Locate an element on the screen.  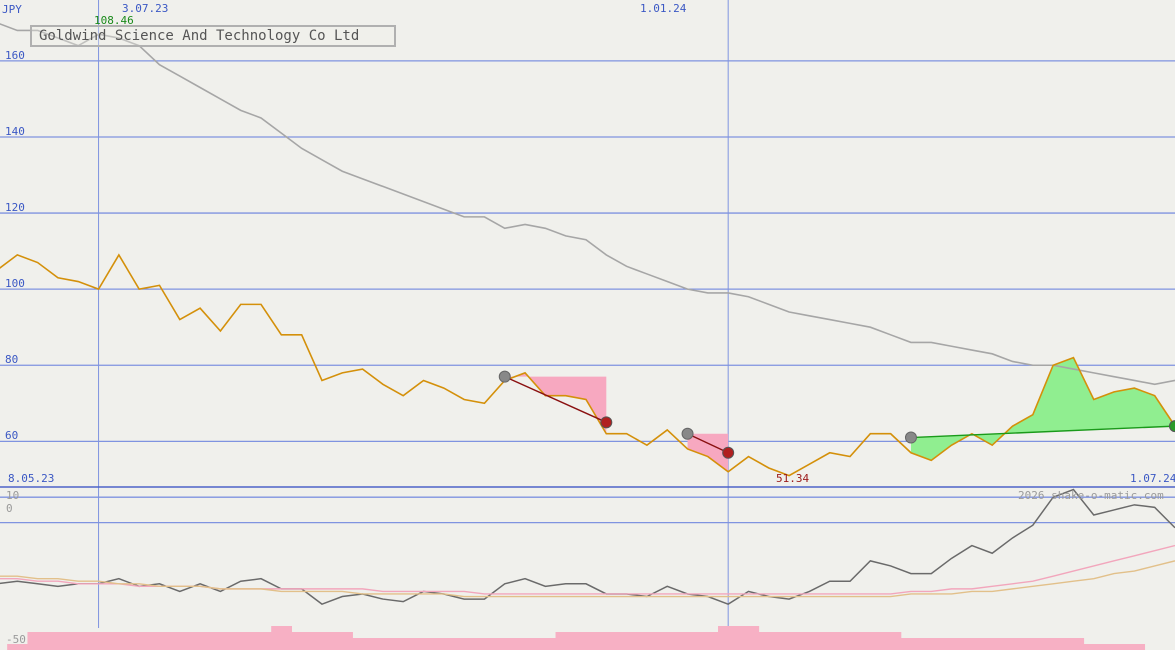
y-tick-label: 120 is located at coordinates (15, 208).